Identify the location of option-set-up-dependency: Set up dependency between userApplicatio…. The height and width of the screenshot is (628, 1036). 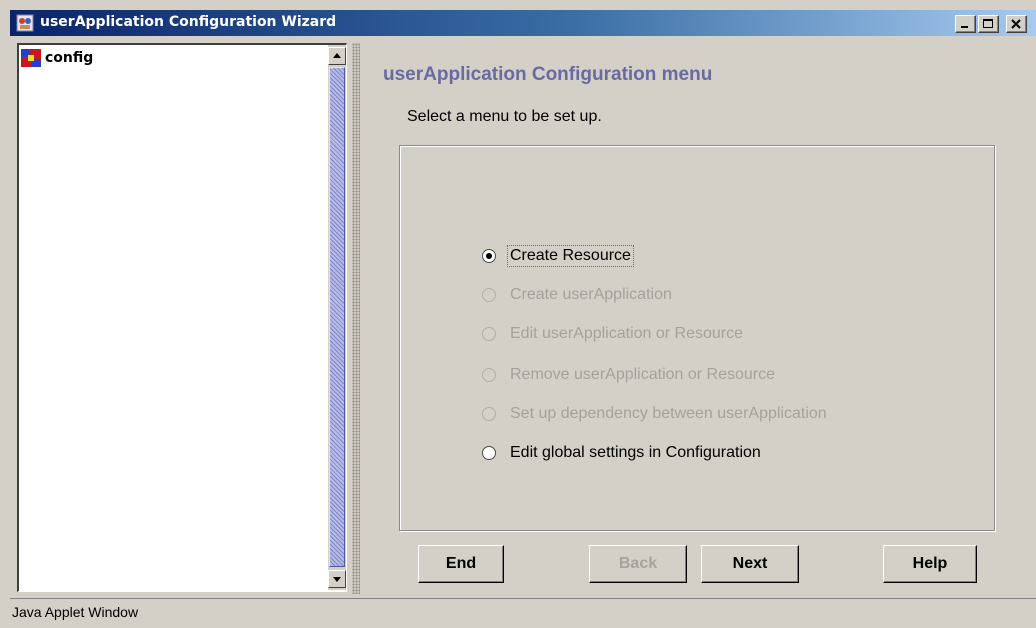
(655, 414).